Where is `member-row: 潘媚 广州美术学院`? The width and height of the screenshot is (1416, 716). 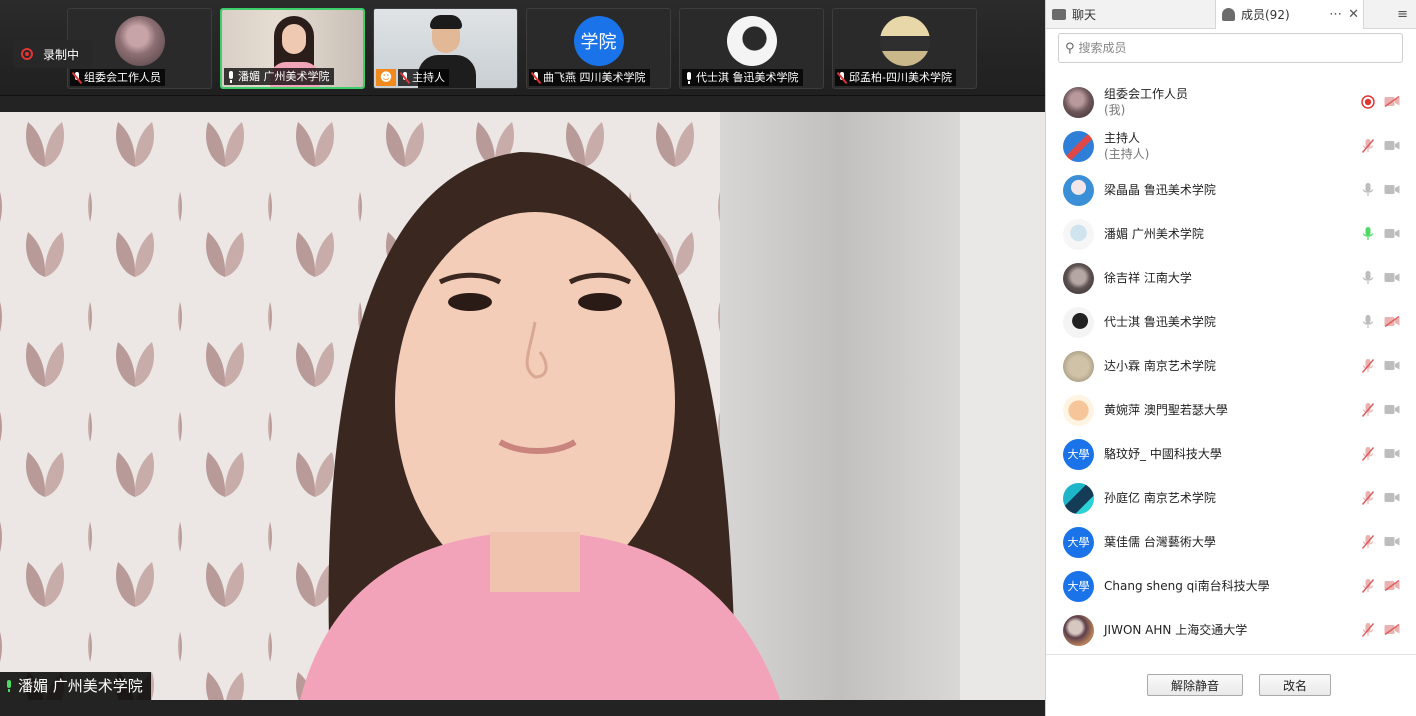 member-row: 潘媚 广州美术学院 is located at coordinates (1231, 234).